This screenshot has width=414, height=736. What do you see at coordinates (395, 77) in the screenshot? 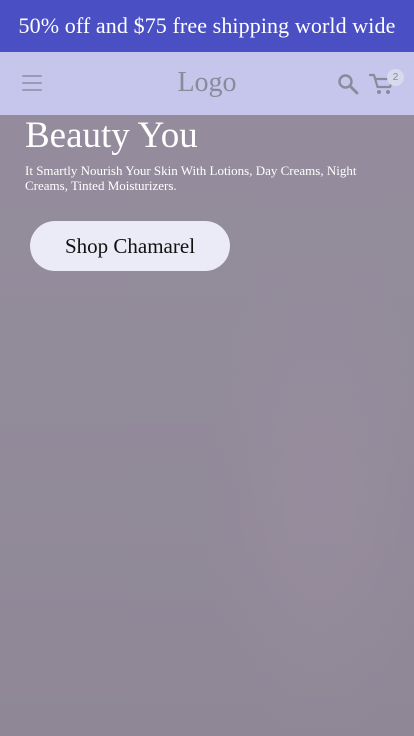
I see `cart-count-badge: 2` at bounding box center [395, 77].